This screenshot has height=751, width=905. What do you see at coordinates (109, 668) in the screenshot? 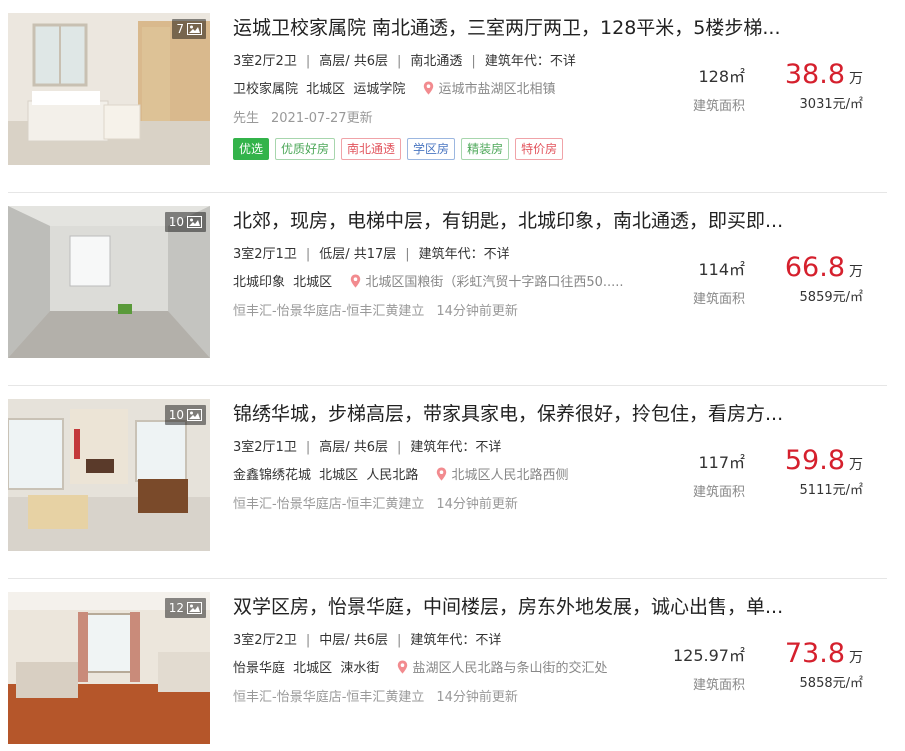
I see `listing-photo: 12` at bounding box center [109, 668].